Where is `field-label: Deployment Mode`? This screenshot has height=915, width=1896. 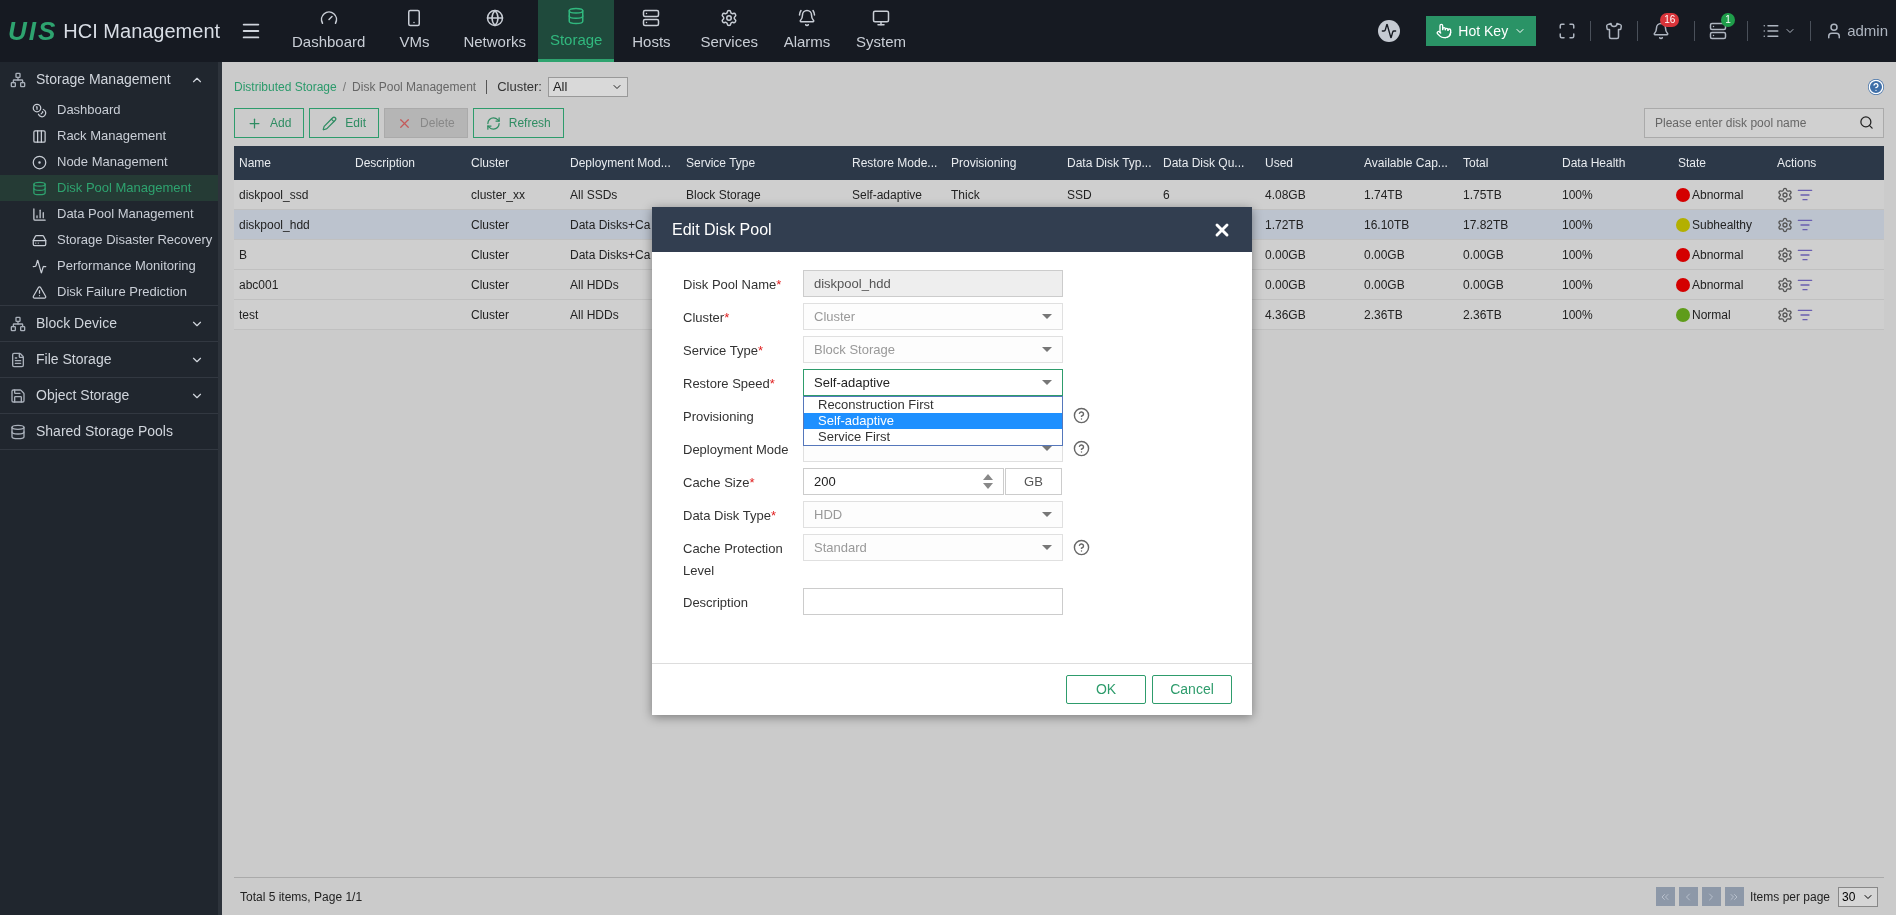
field-label: Deployment Mode is located at coordinates (736, 449).